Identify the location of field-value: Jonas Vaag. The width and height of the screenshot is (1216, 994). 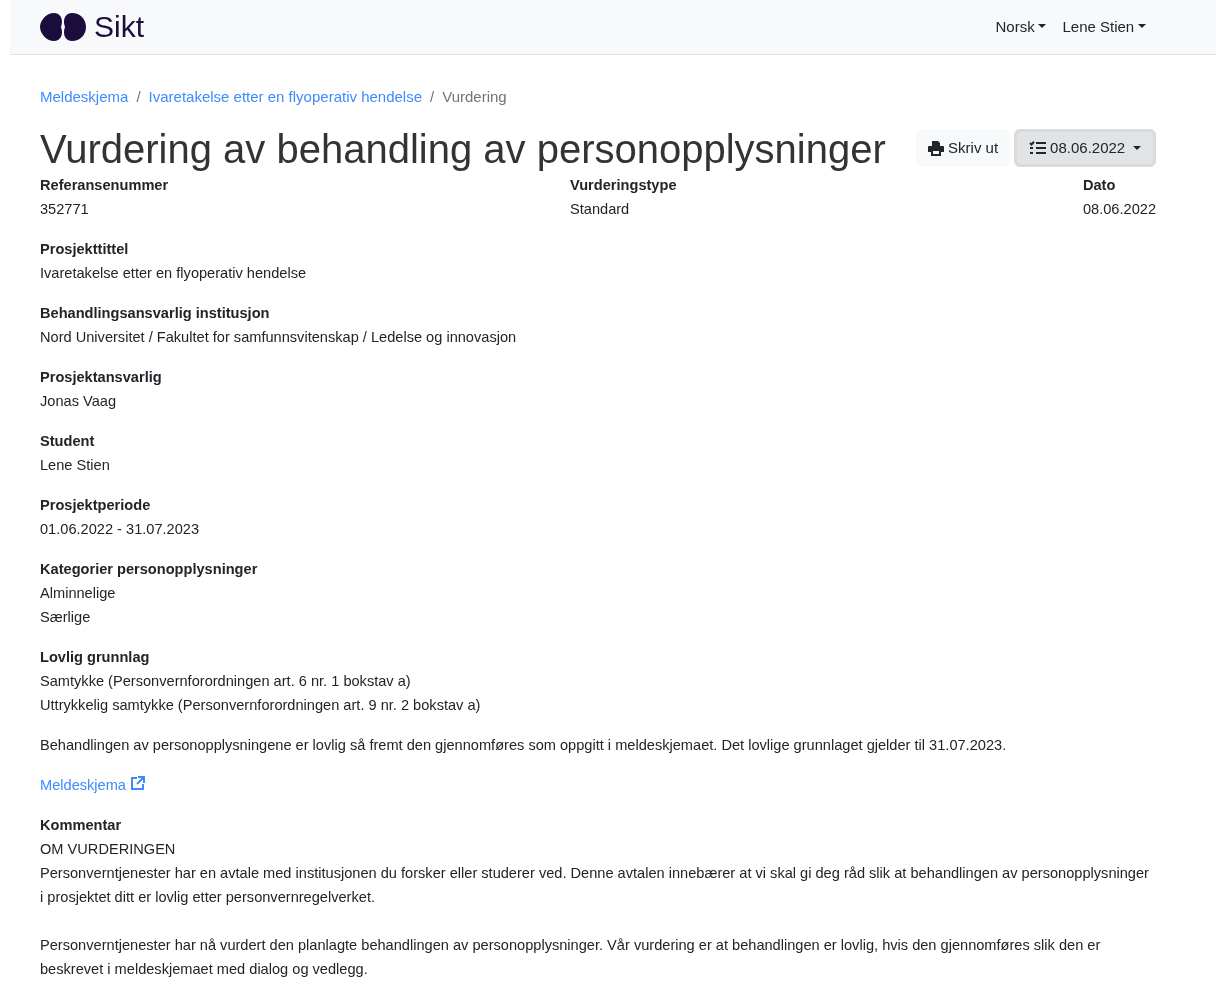
(78, 401).